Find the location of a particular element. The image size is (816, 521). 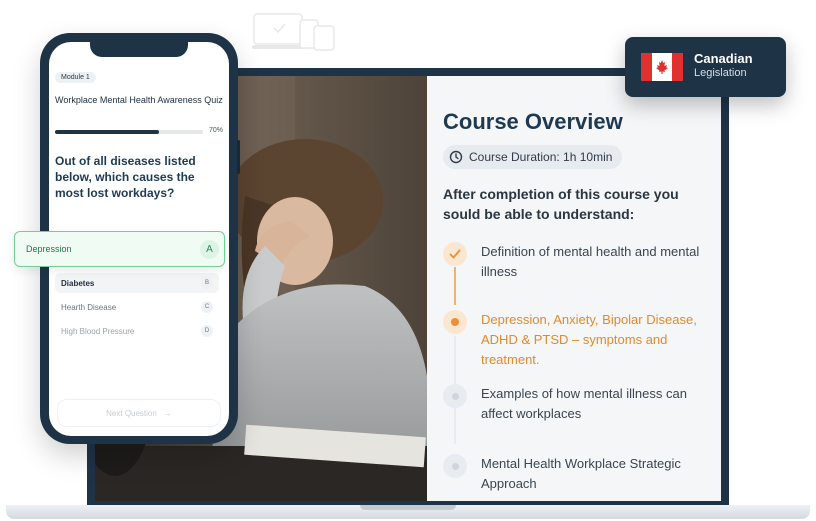

quiz-progress-fill is located at coordinates (107, 132).